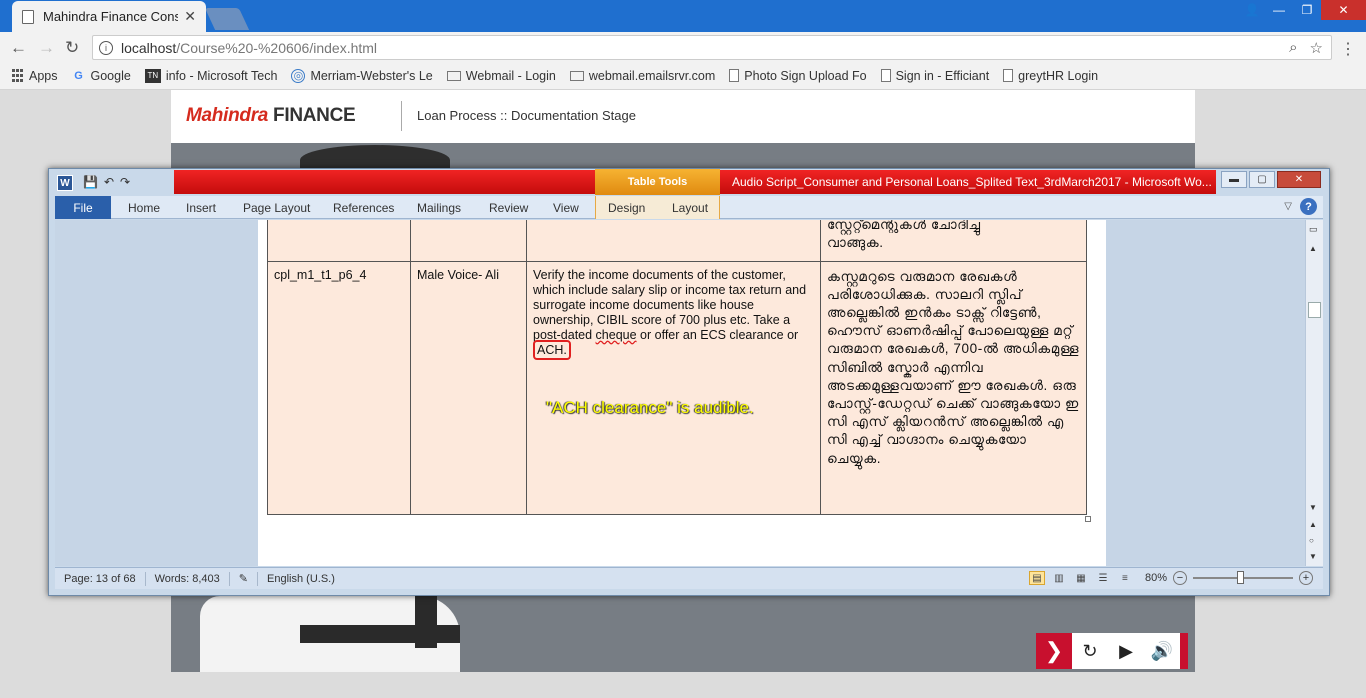 The height and width of the screenshot is (698, 1366). What do you see at coordinates (657, 182) in the screenshot?
I see `table-tools-label: Table Tools` at bounding box center [657, 182].